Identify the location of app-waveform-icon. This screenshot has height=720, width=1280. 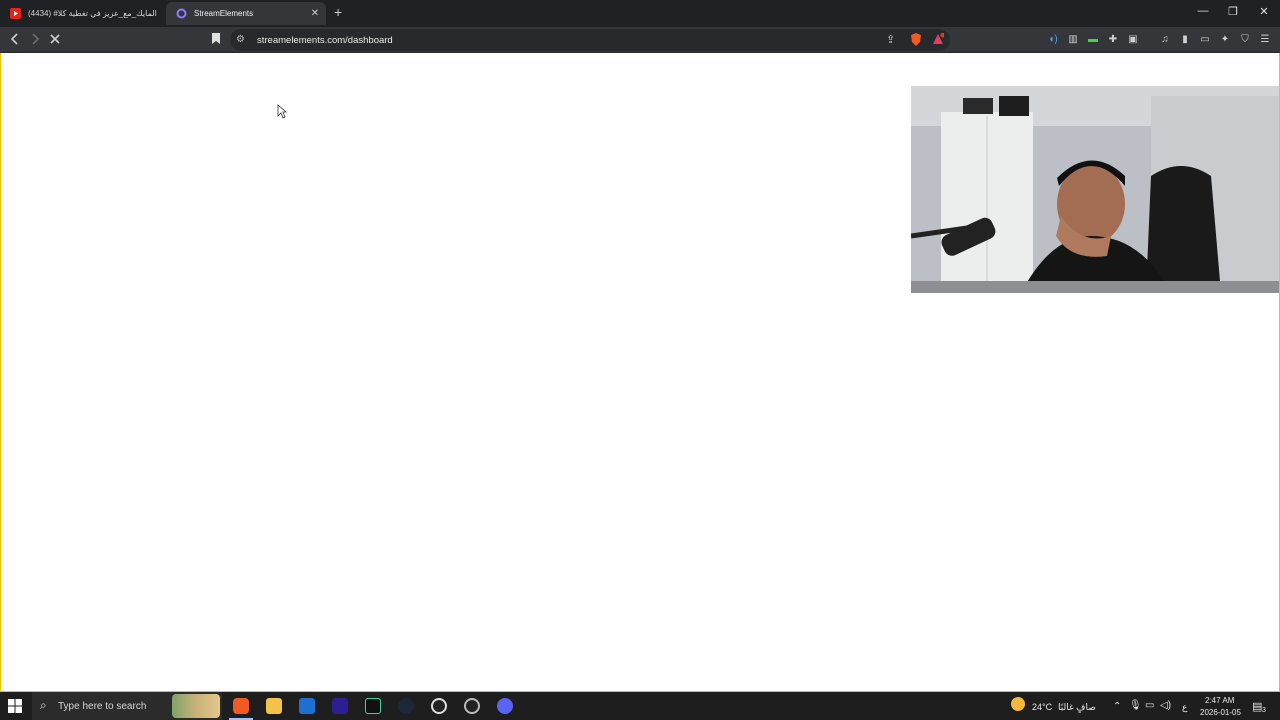
(373, 706).